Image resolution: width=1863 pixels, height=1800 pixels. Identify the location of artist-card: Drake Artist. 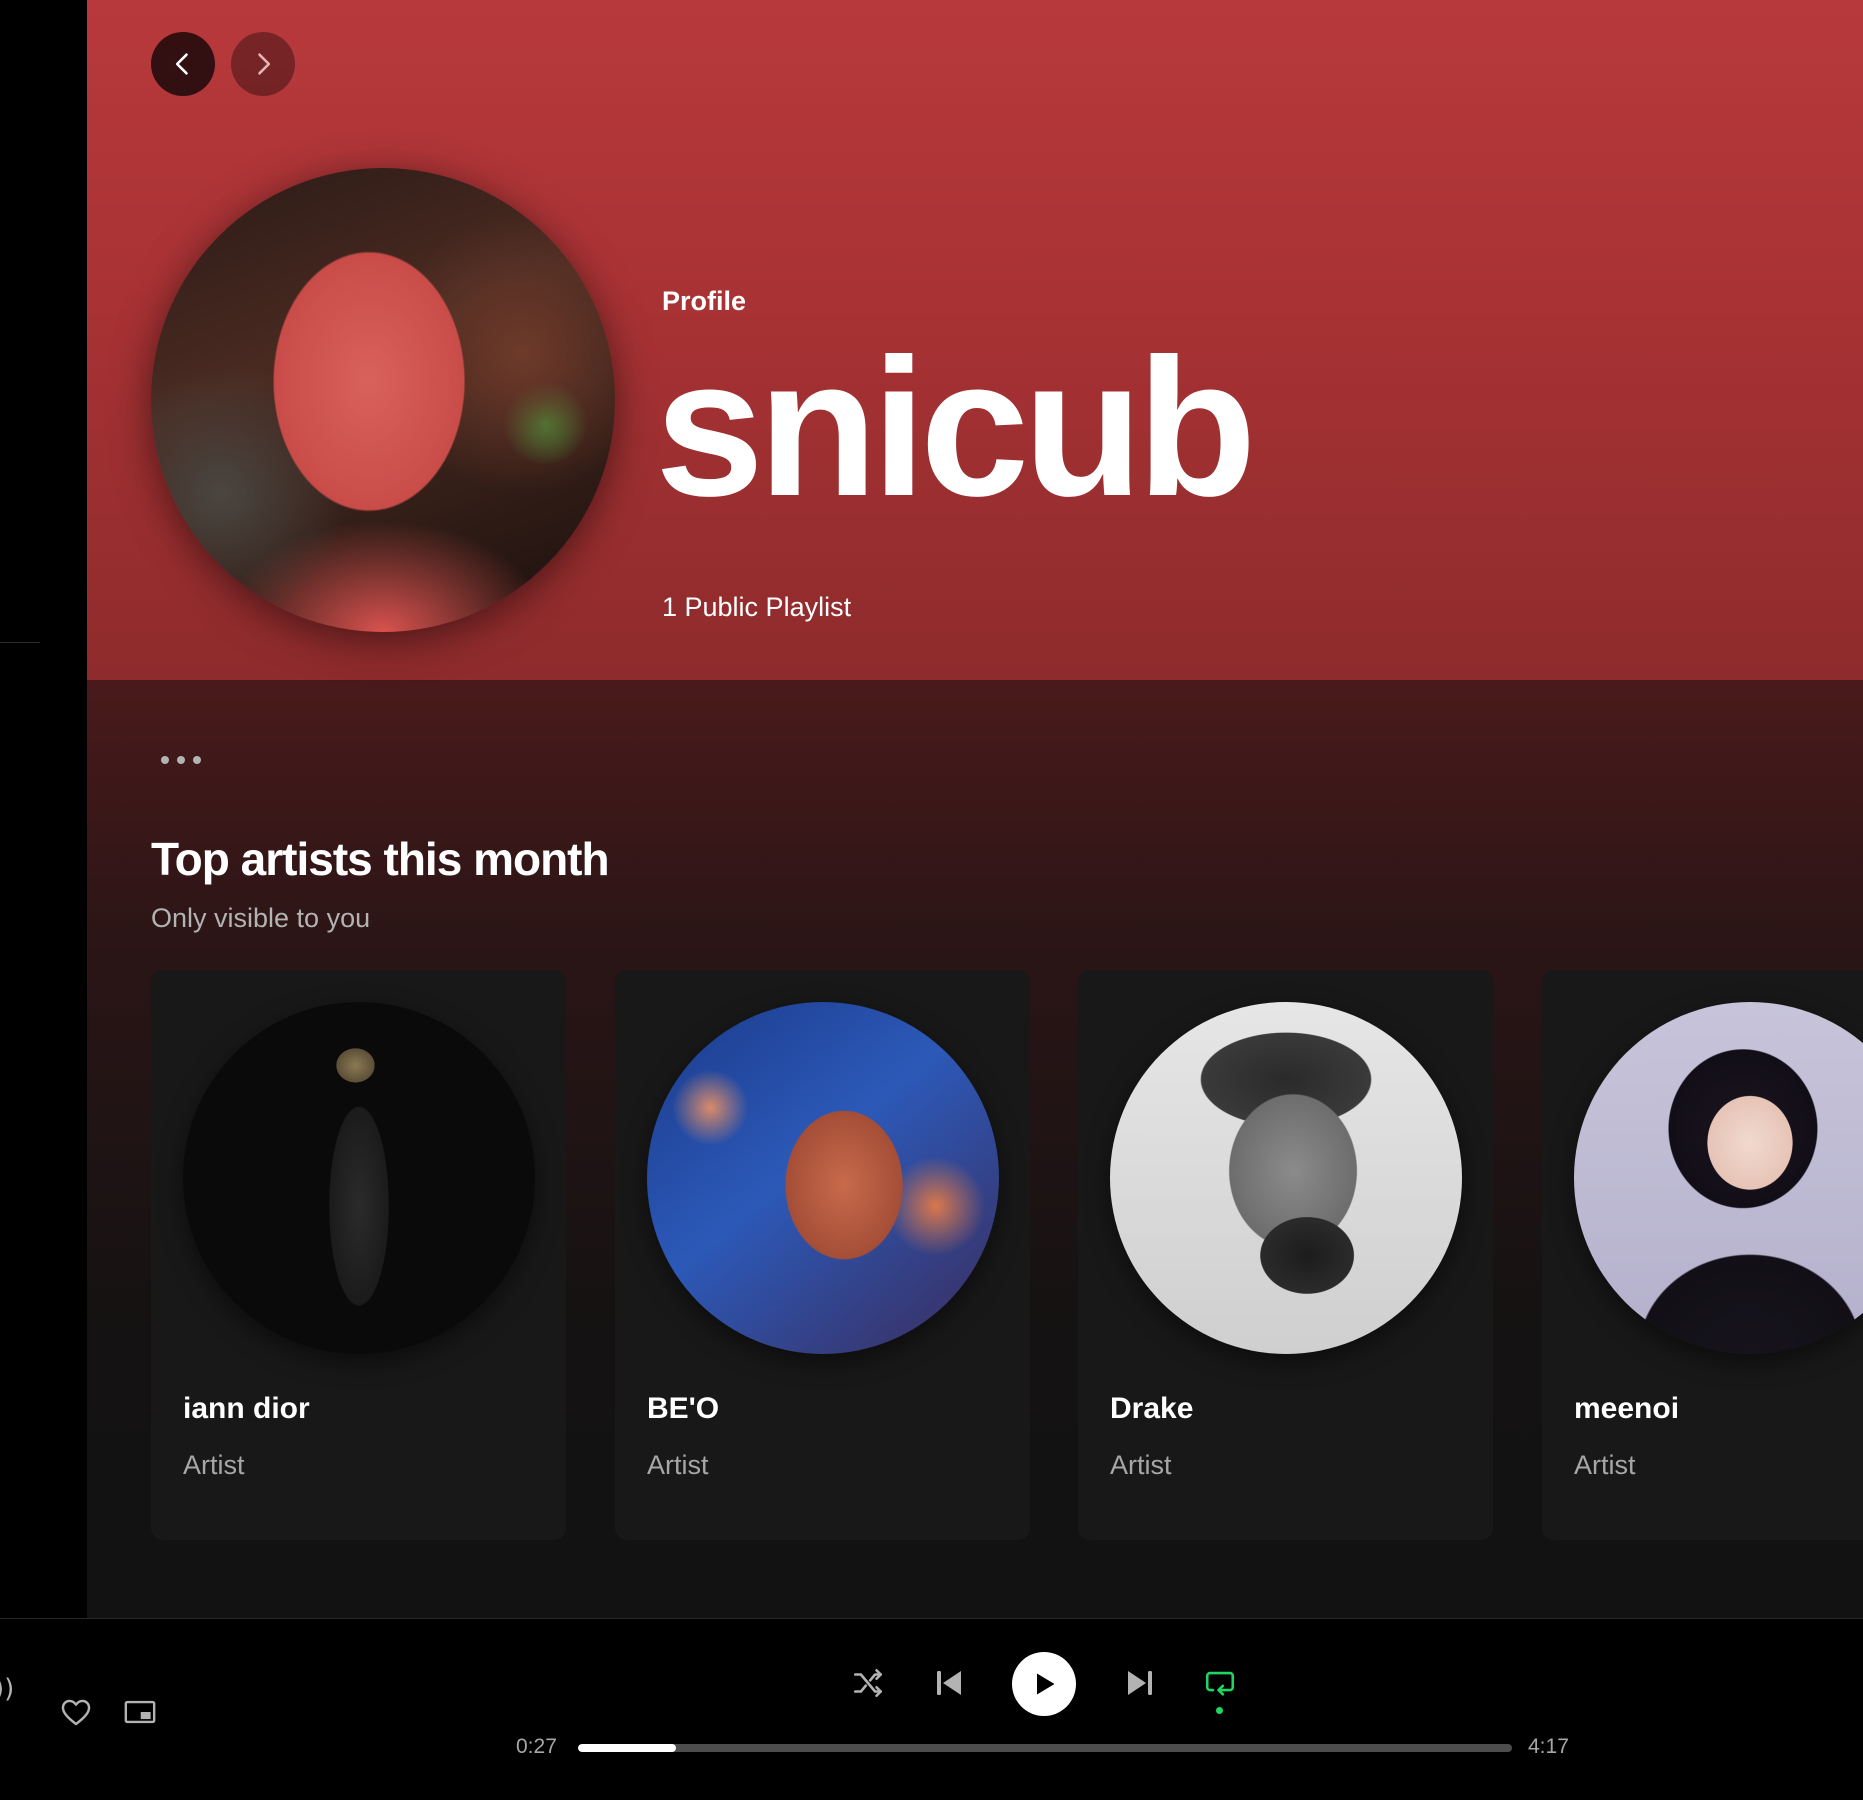
(1285, 1255).